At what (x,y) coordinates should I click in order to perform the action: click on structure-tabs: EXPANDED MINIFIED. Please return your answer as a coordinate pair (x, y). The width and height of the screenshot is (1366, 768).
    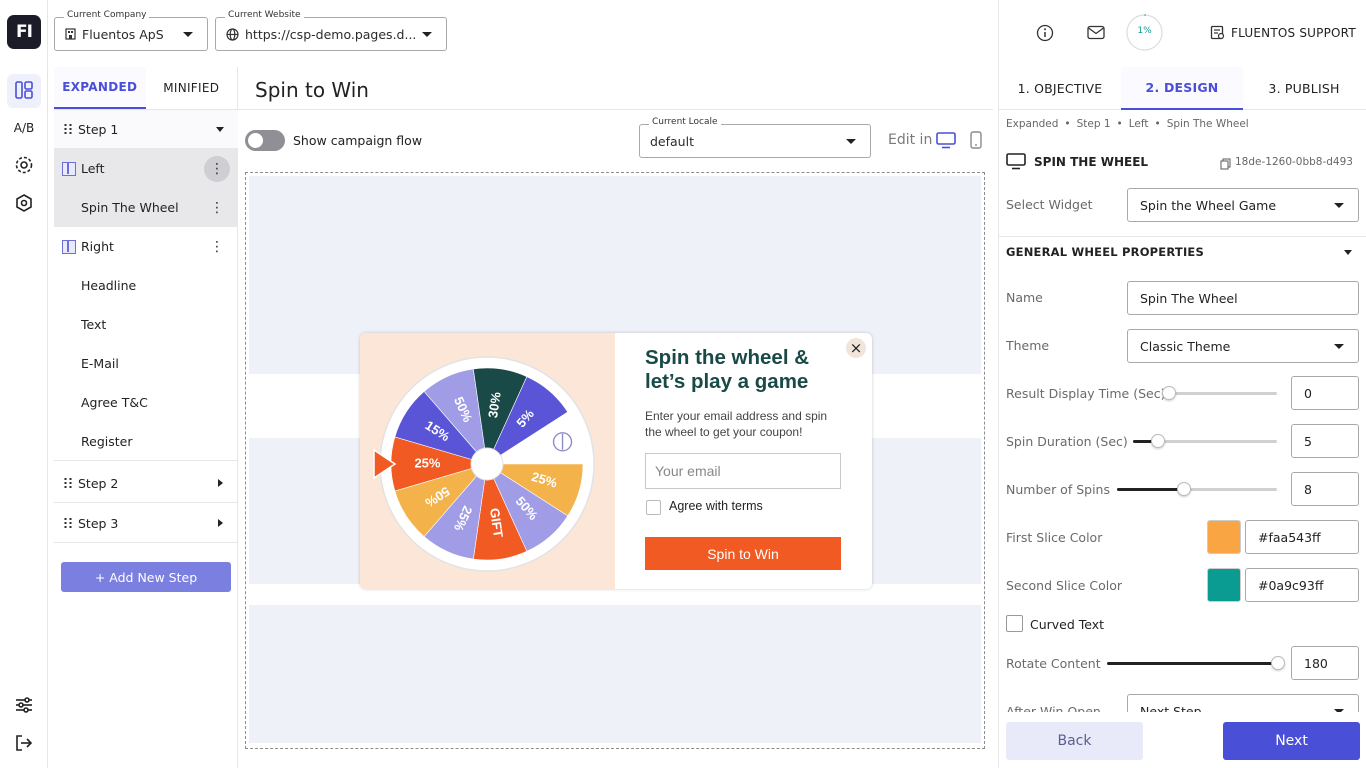
    Looking at the image, I should click on (145, 88).